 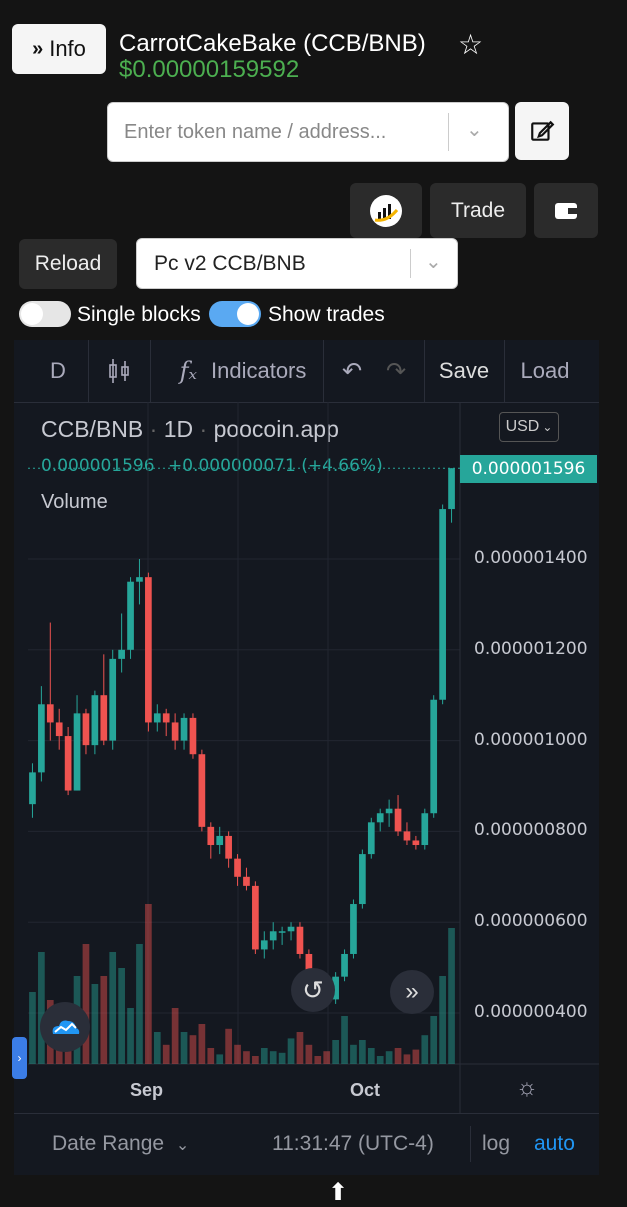 I want to click on auto-button: auto, so click(x=554, y=1144).